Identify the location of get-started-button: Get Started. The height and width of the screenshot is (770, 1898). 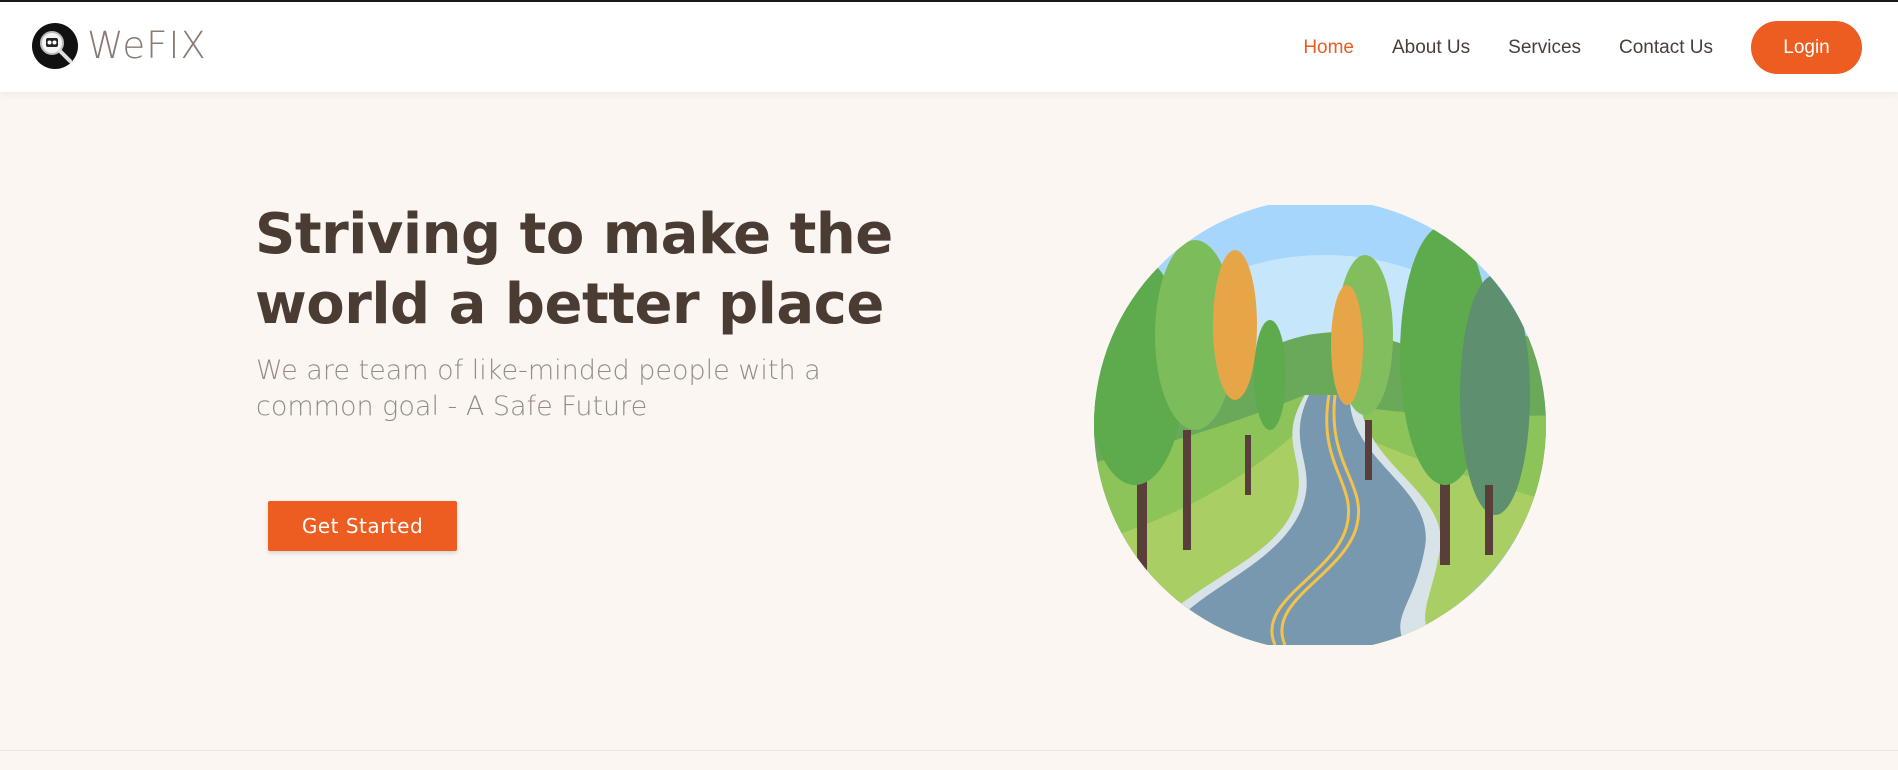
(362, 526).